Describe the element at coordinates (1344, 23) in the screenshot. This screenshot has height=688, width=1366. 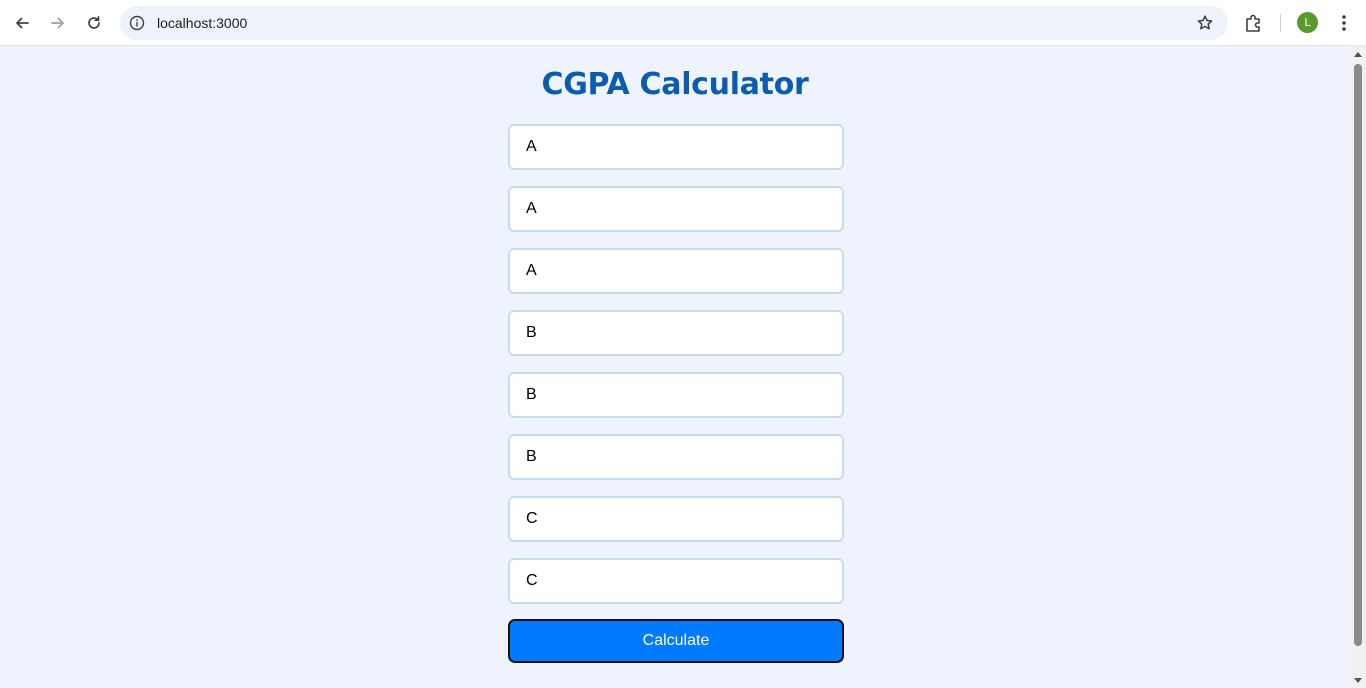
I see `kebab-menu-icon` at that location.